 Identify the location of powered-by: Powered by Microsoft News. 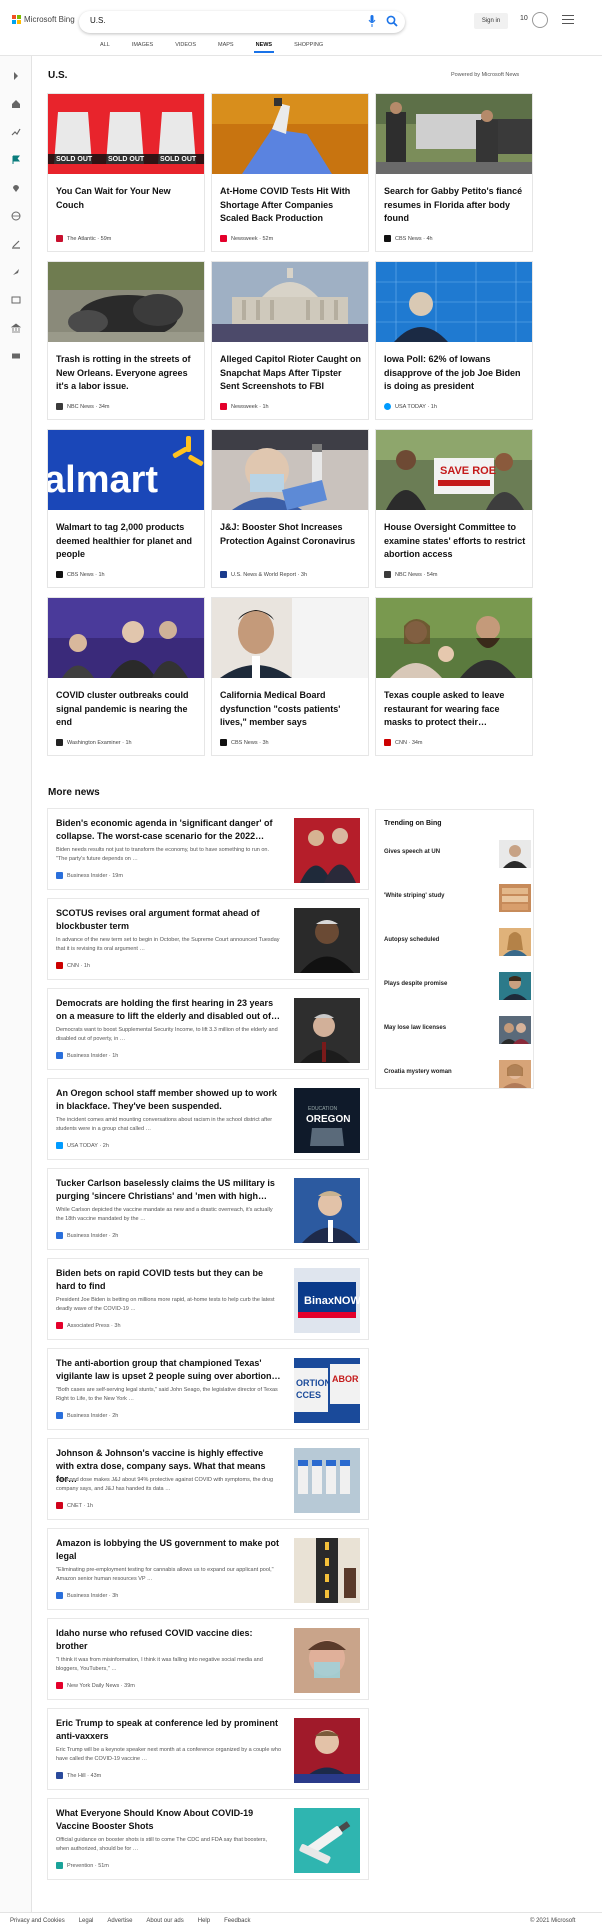
(485, 75).